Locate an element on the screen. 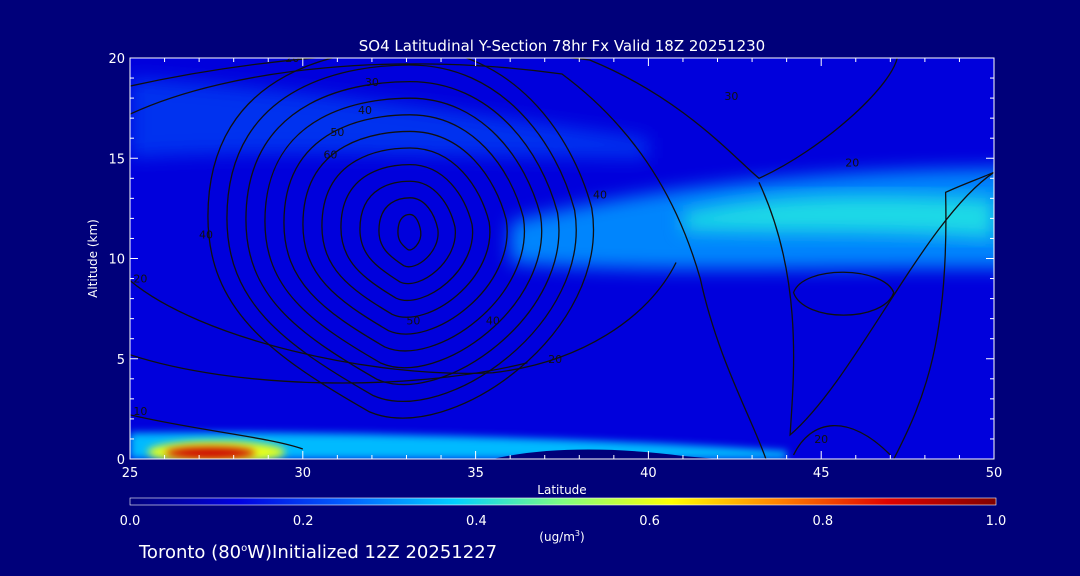  y-tick-label: 0 is located at coordinates (121, 460).